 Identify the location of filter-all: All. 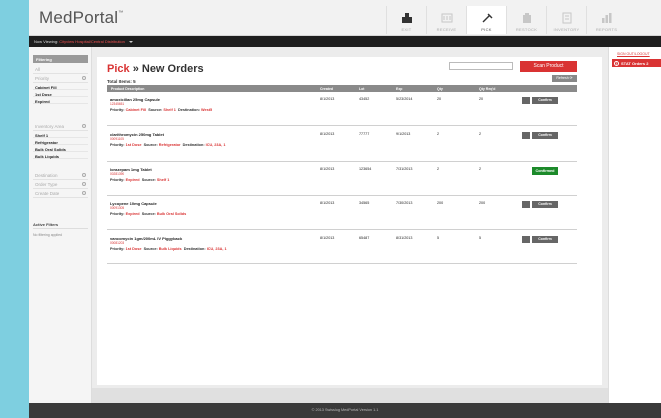
(60, 69).